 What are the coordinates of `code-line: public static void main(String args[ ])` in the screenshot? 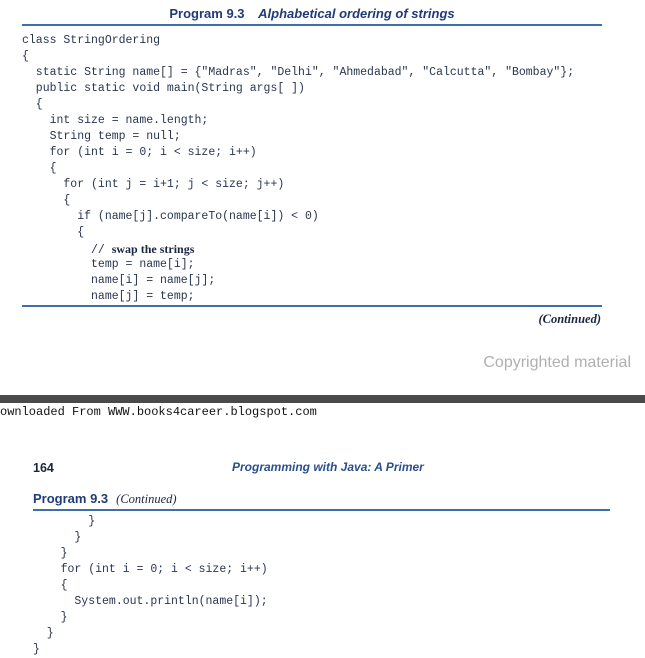 It's located at (163, 88).